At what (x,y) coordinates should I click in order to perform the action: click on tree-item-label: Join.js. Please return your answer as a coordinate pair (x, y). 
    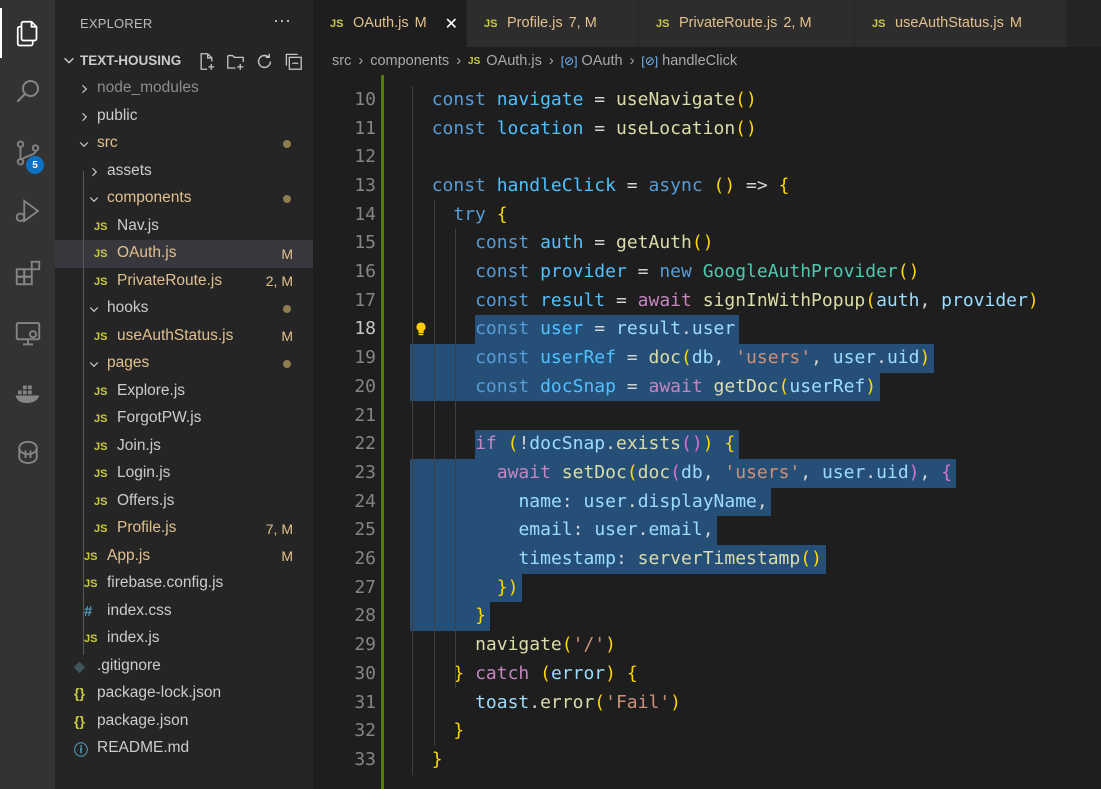
    Looking at the image, I should click on (139, 445).